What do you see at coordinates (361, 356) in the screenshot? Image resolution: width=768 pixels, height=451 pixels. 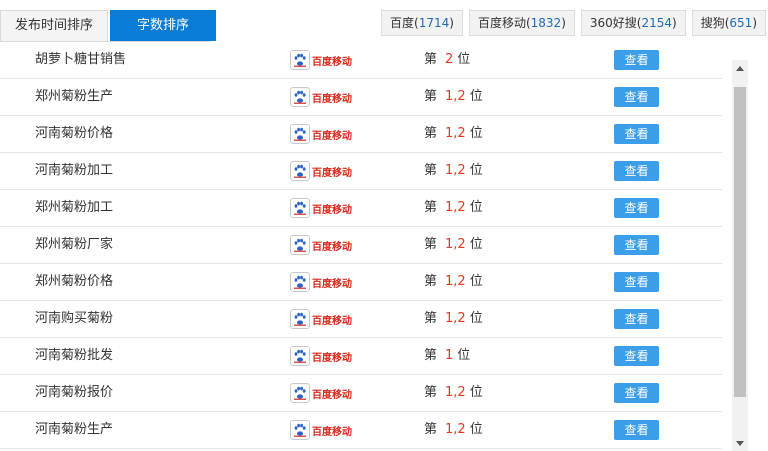 I see `table-row: 河南菊粉批发 百度移动 第 1 位 查看` at bounding box center [361, 356].